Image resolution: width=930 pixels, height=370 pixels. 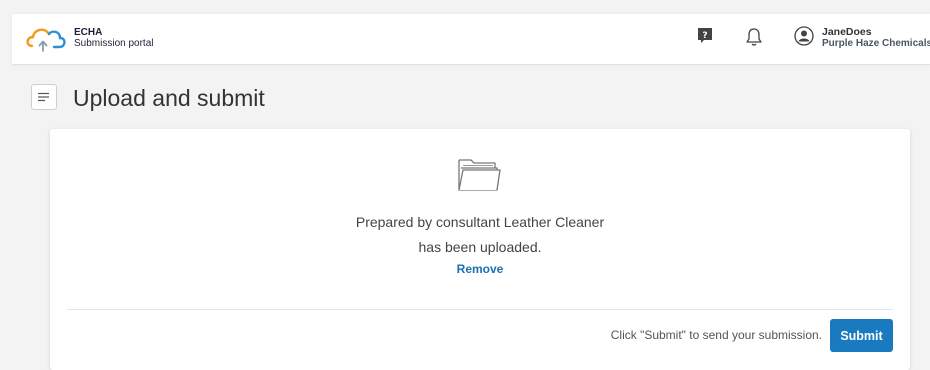 I want to click on brand-name: ECHA Submission portal, so click(x=113, y=38).